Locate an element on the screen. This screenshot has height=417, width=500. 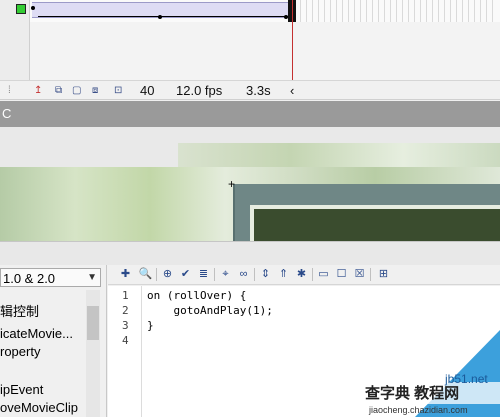
list-item: ipEvent is located at coordinates (21, 389).